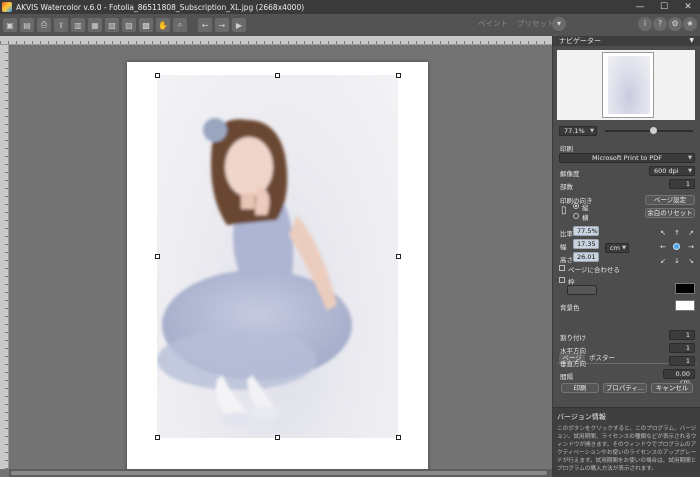 The image size is (700, 477). What do you see at coordinates (670, 200) in the screenshot?
I see `page-setup-button: ページ設定` at bounding box center [670, 200].